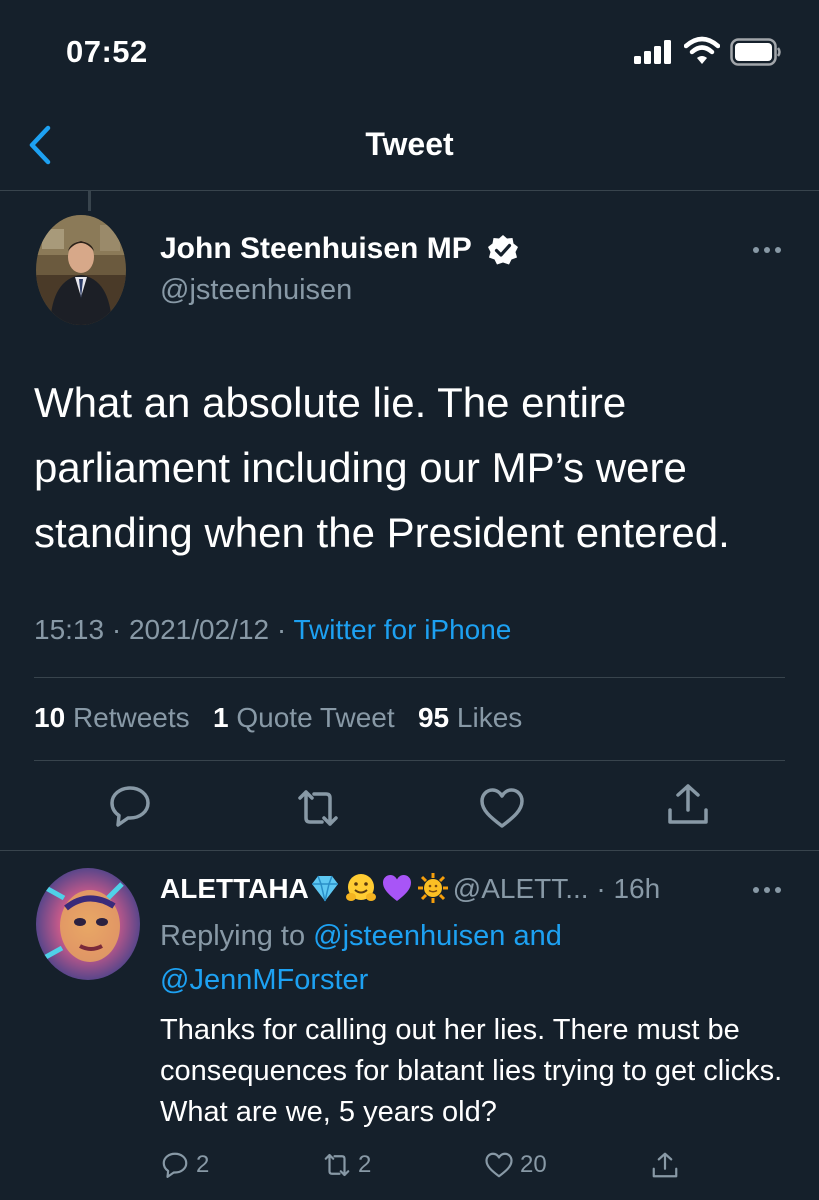 The height and width of the screenshot is (1200, 819). I want to click on sun-icon, so click(432, 888).